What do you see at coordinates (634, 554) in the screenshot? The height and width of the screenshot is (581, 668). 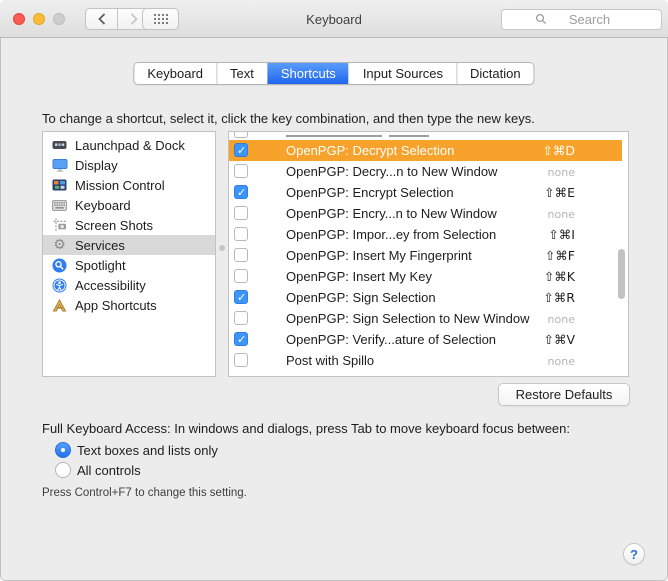 I see `help-button: ?` at bounding box center [634, 554].